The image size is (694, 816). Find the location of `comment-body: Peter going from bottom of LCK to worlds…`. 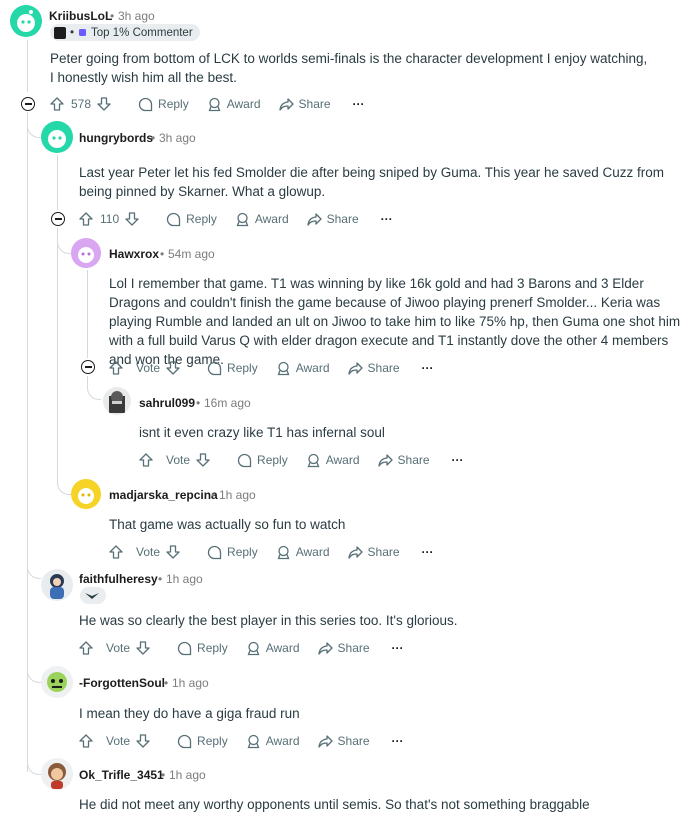

comment-body: Peter going from bottom of LCK to worlds… is located at coordinates (349, 68).